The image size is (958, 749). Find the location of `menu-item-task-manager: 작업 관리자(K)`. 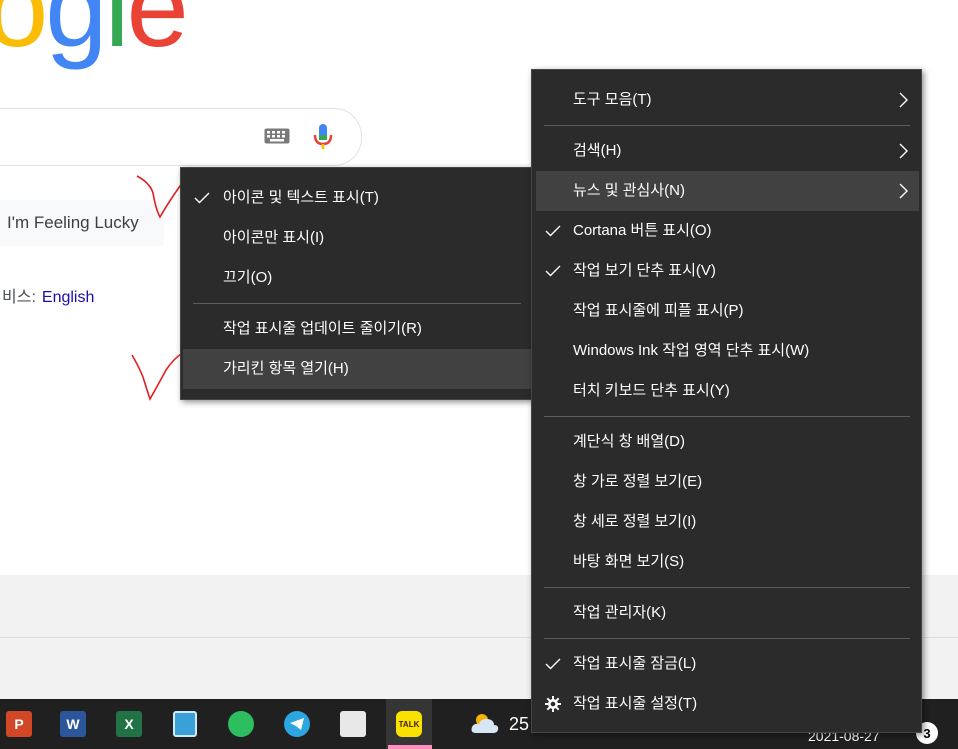

menu-item-task-manager: 작업 관리자(K) is located at coordinates (726, 613).